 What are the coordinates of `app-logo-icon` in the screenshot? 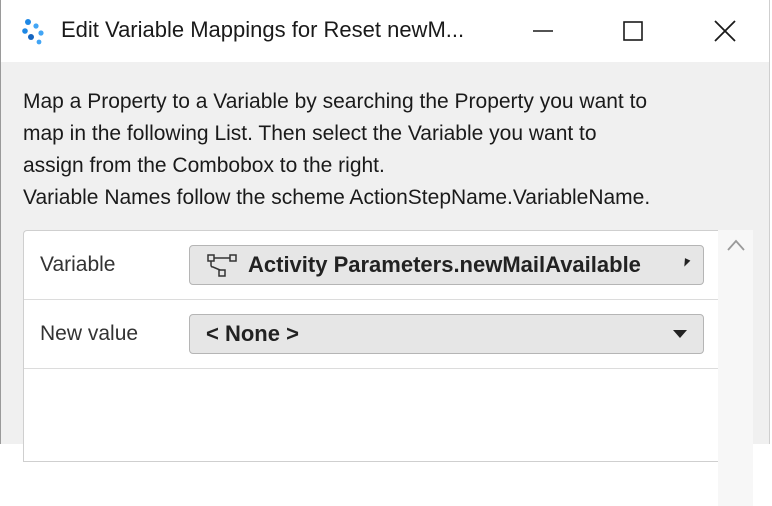 It's located at (33, 32).